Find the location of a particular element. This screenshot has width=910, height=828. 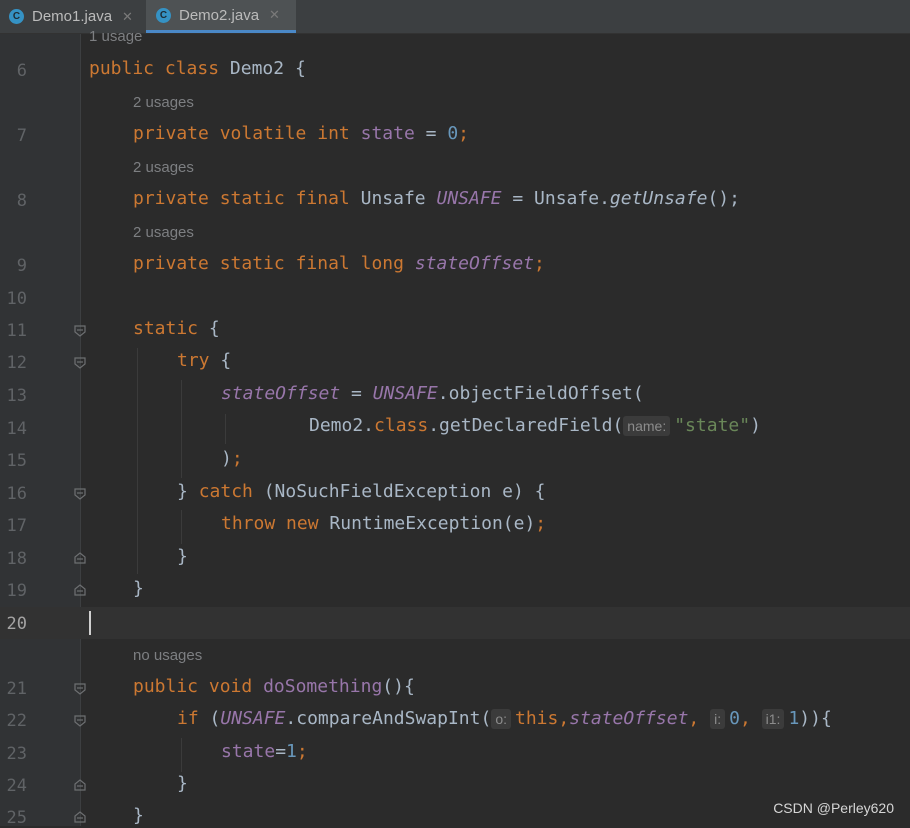

line-number: 17 is located at coordinates (16, 526).